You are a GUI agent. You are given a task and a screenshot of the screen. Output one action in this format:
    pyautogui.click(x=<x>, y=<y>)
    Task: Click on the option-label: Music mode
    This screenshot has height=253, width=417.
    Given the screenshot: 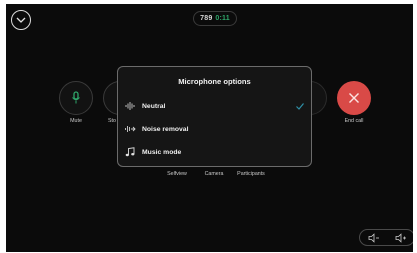 What is the action you would take?
    pyautogui.click(x=162, y=152)
    